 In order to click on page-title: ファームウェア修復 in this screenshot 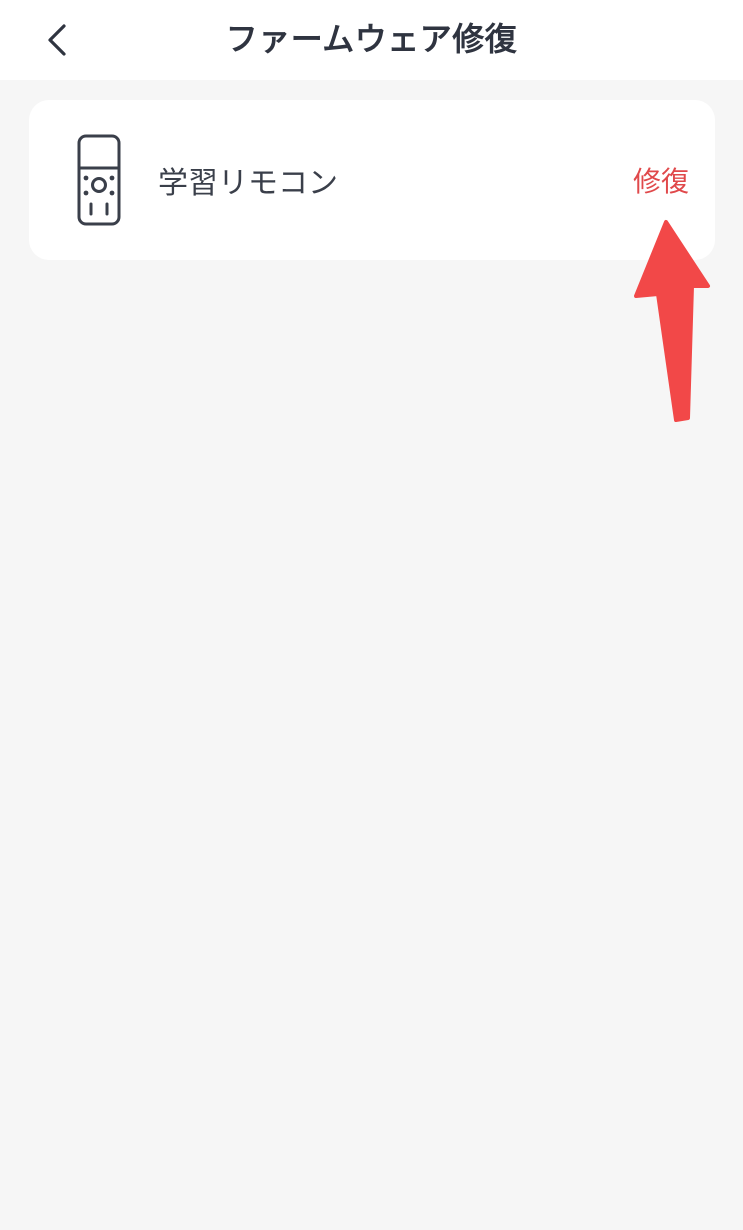, I will do `click(371, 39)`.